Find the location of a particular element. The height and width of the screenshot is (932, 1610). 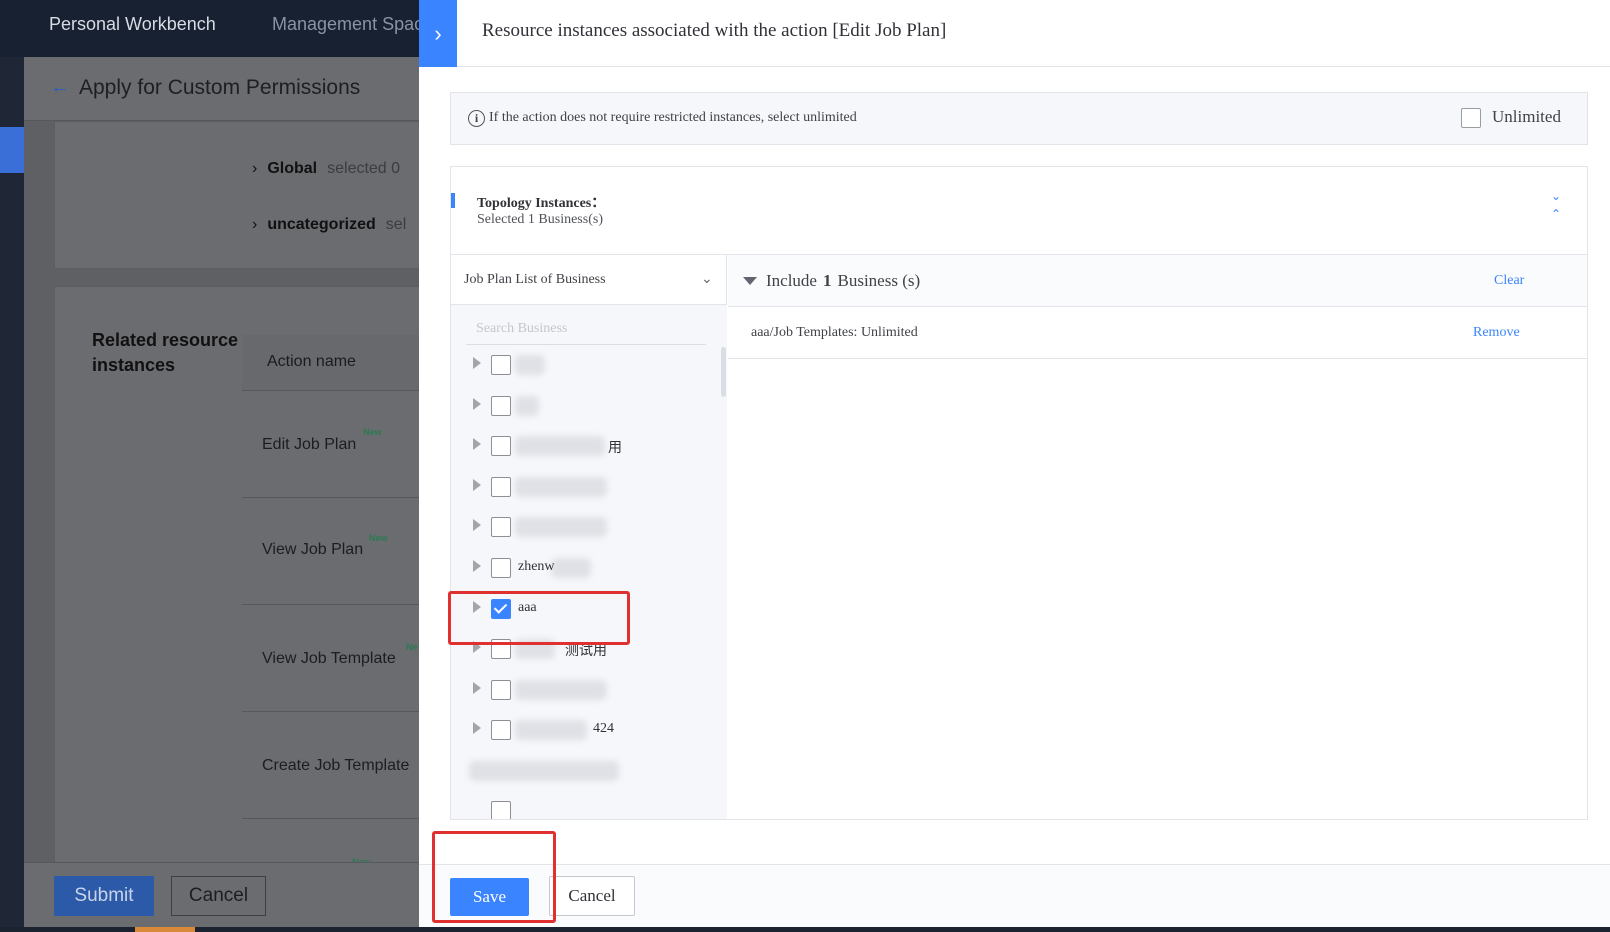

business-list-select: Job Plan List of Business ⌄ is located at coordinates (589, 280).